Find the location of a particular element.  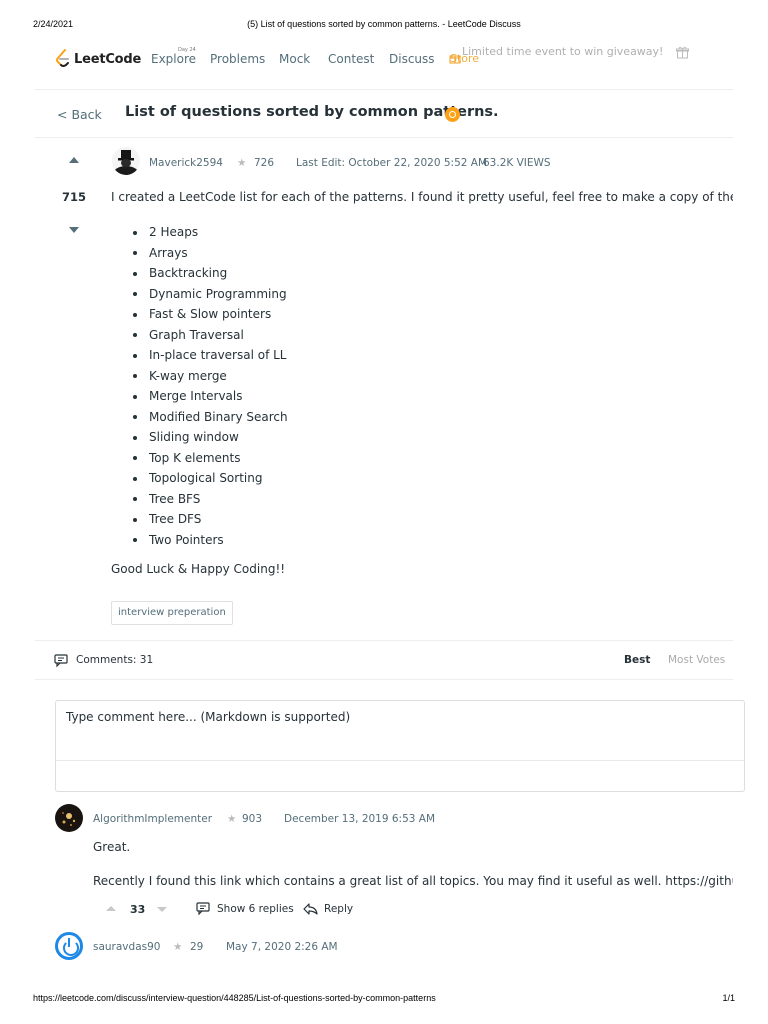

downvote-icon is located at coordinates (74, 230).